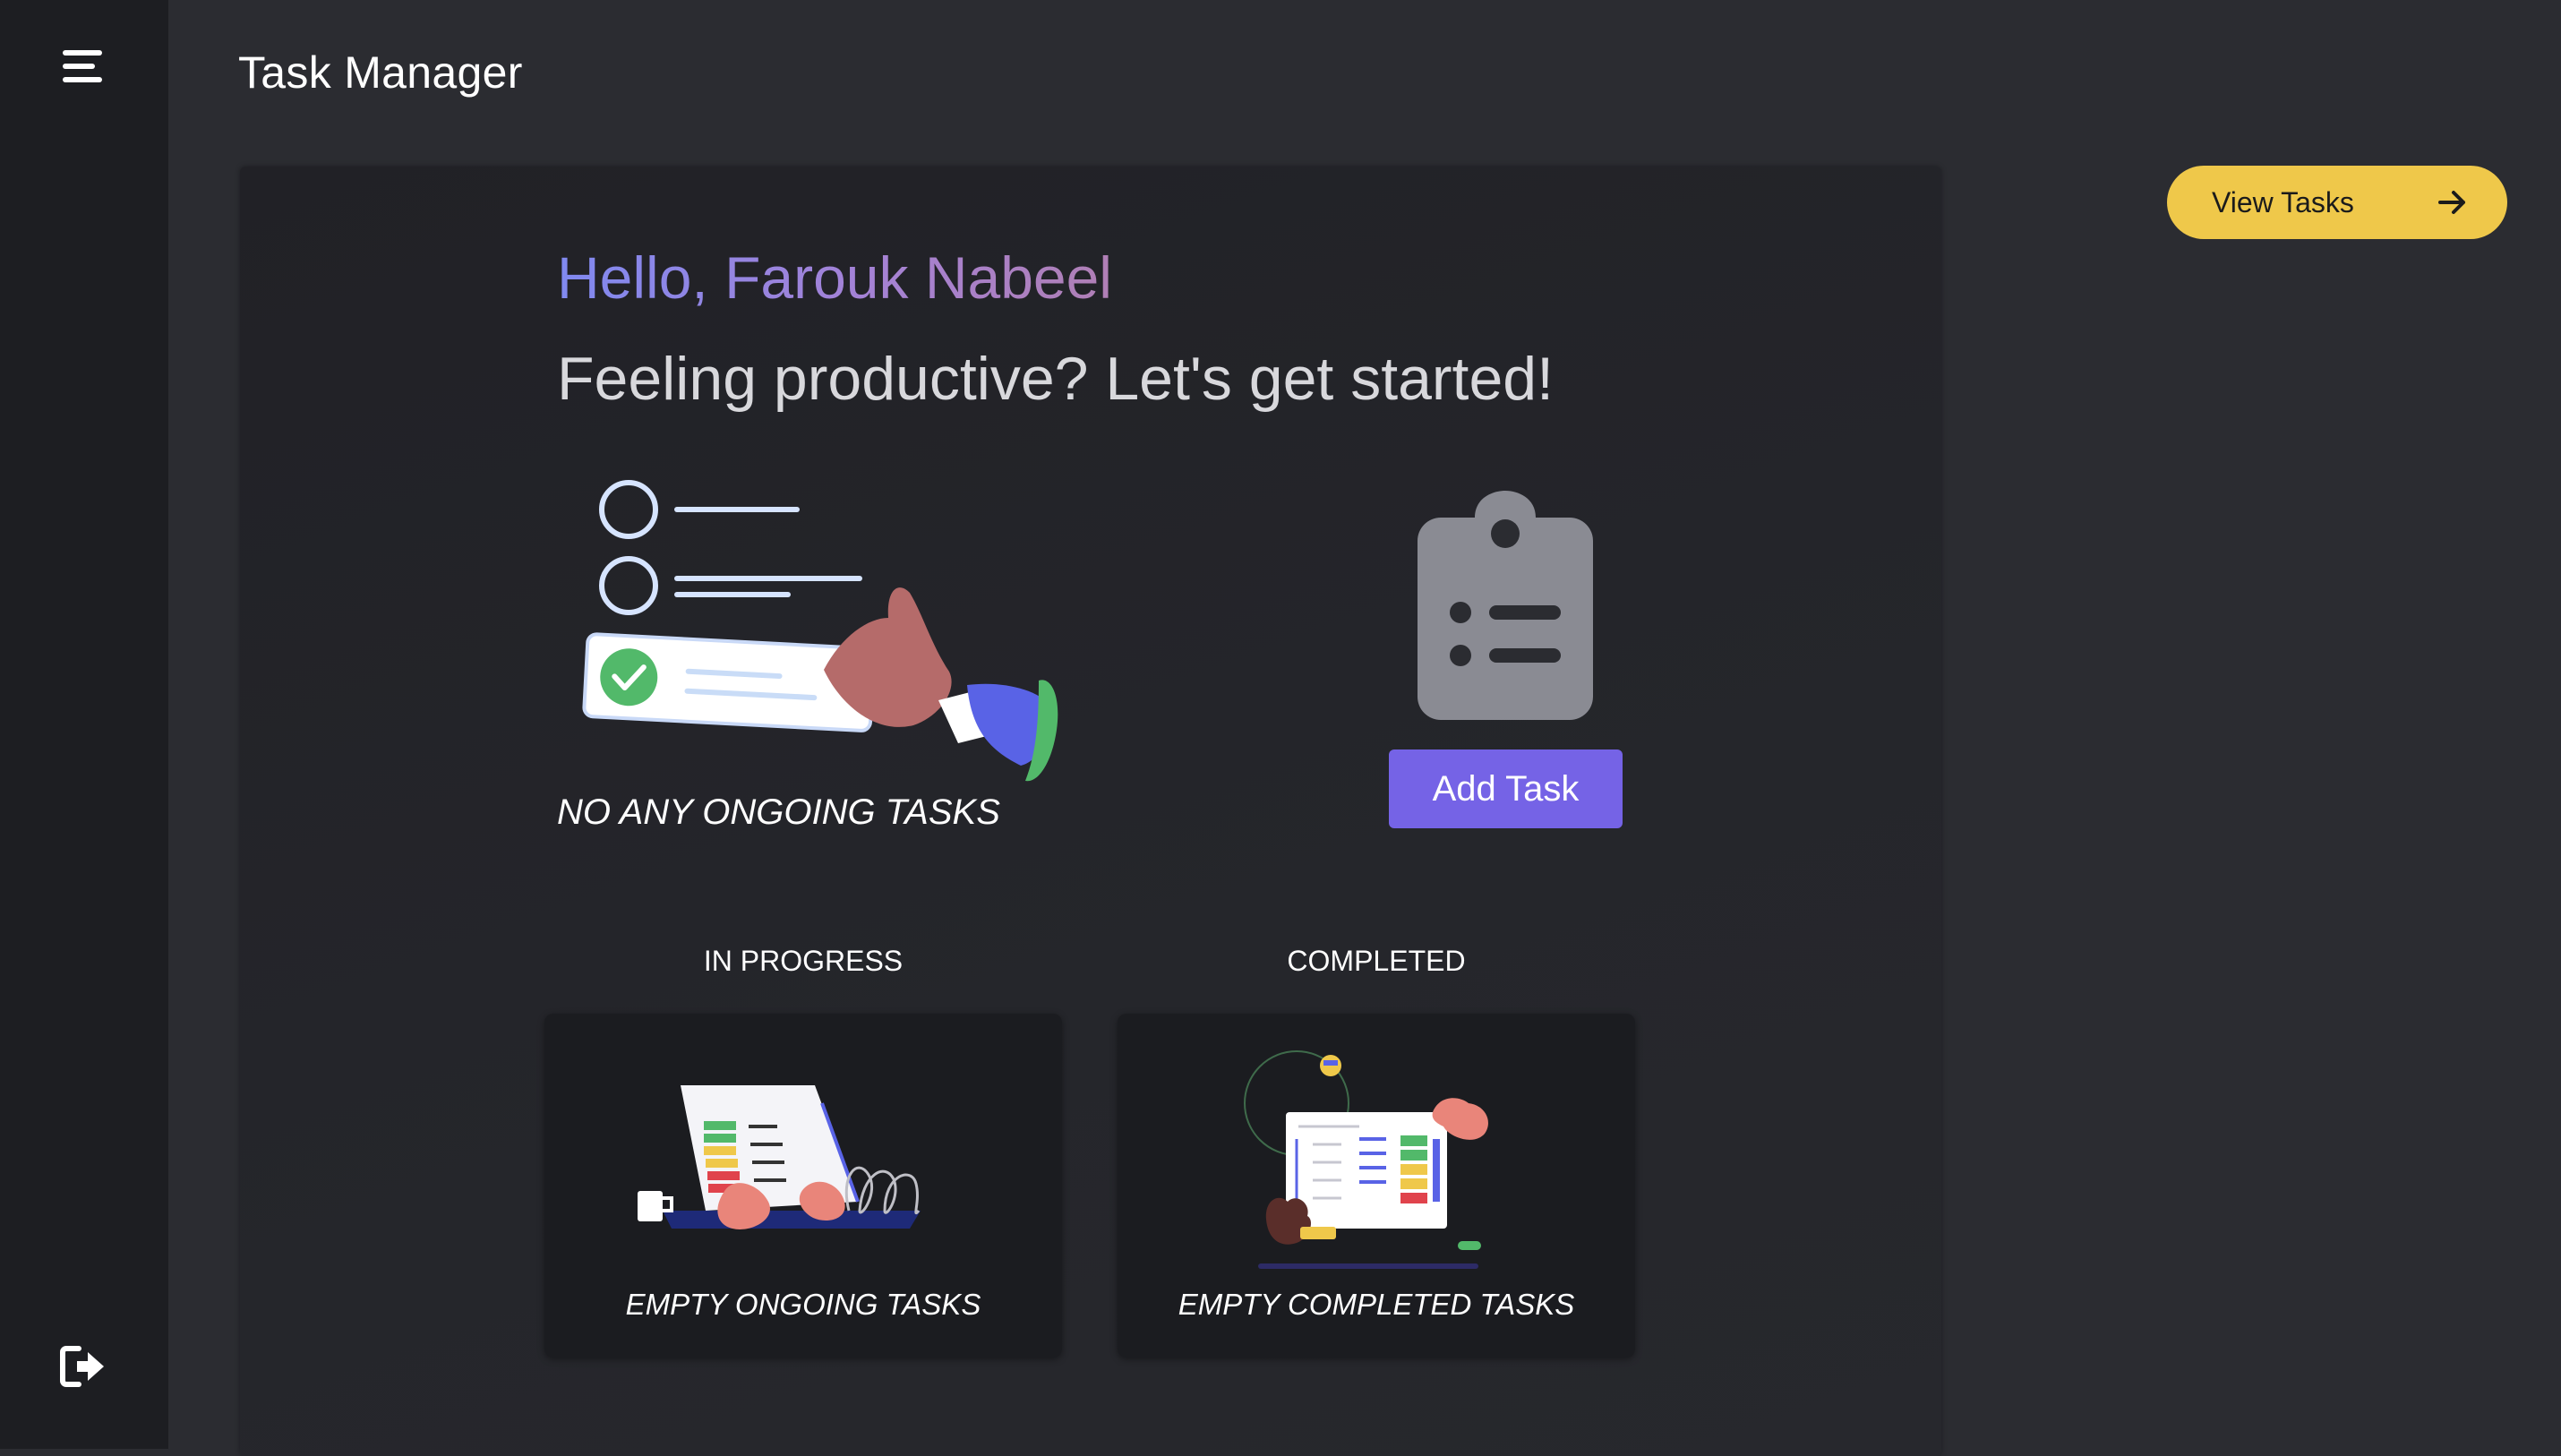 This screenshot has height=1456, width=2561. I want to click on laptop-illustration, so click(779, 1157).